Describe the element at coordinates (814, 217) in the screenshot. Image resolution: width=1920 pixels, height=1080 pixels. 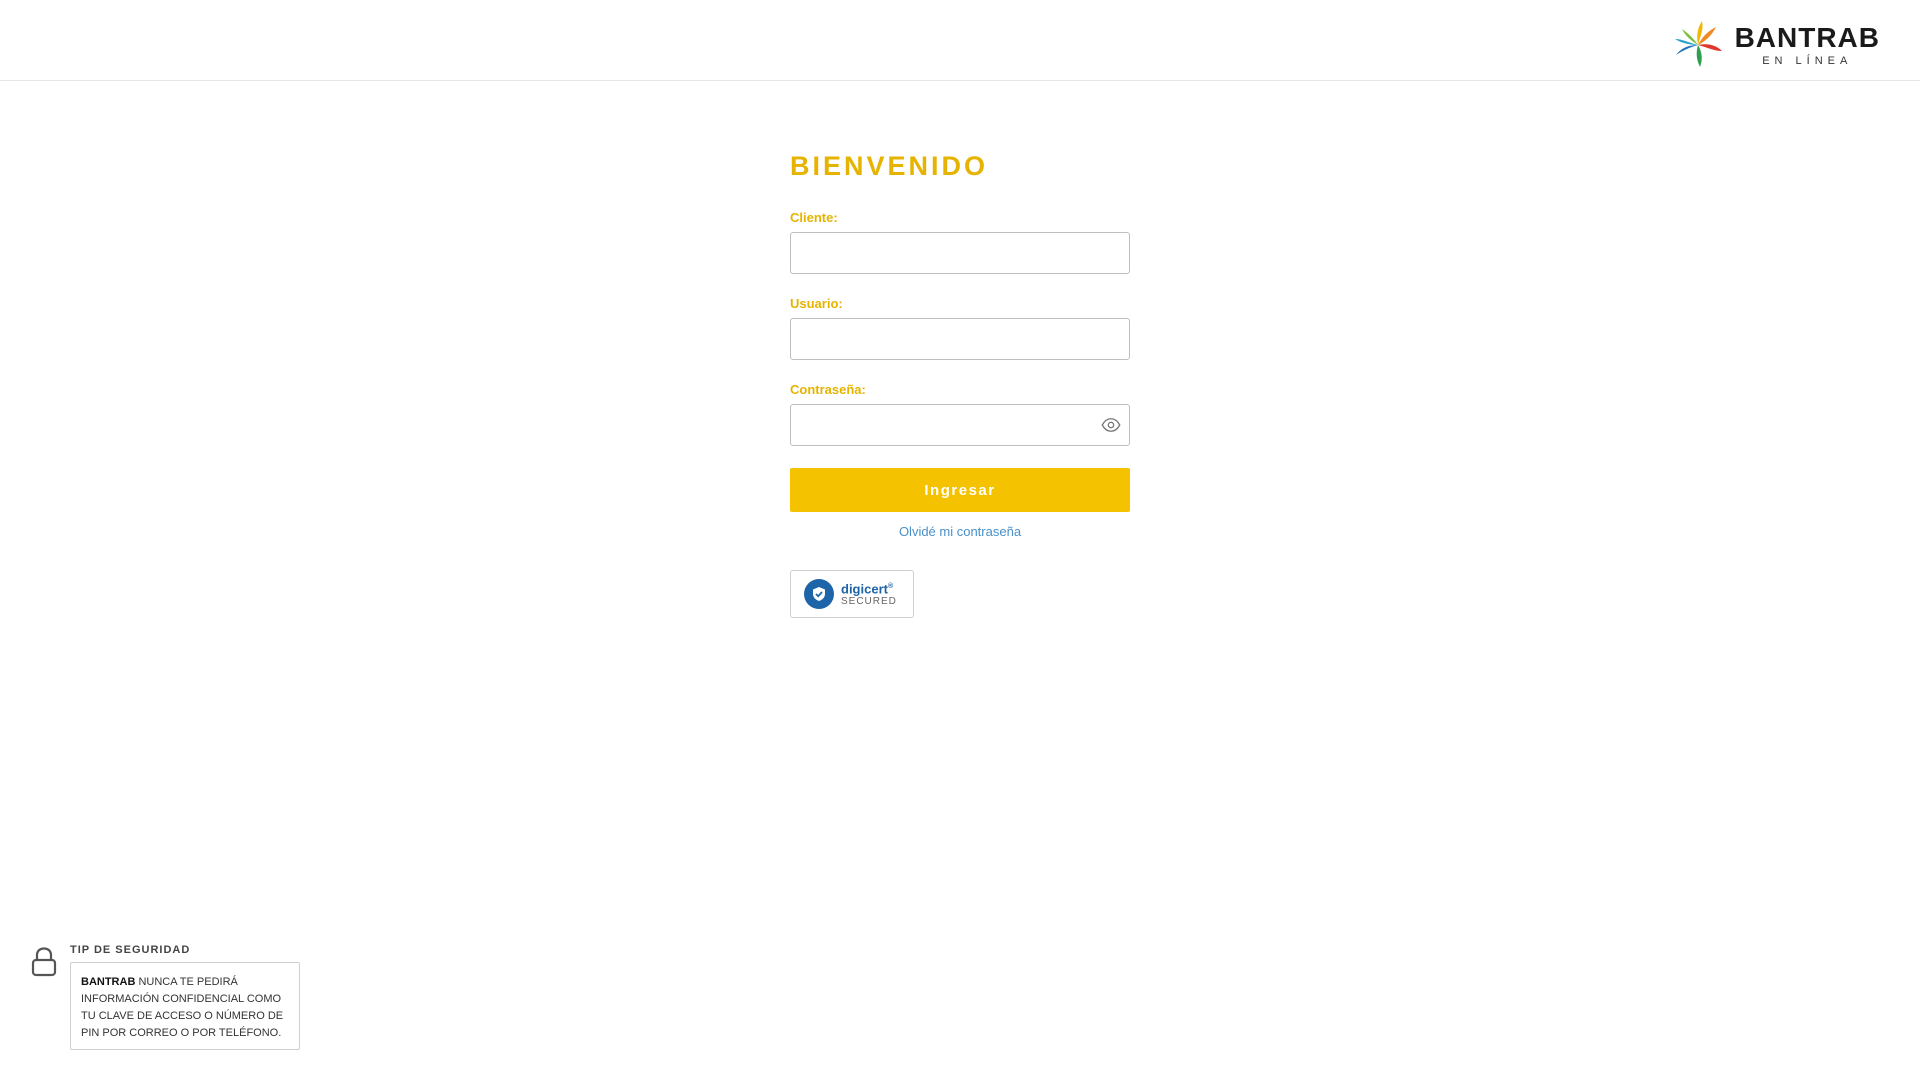
I see `client-label: Cliente:` at that location.